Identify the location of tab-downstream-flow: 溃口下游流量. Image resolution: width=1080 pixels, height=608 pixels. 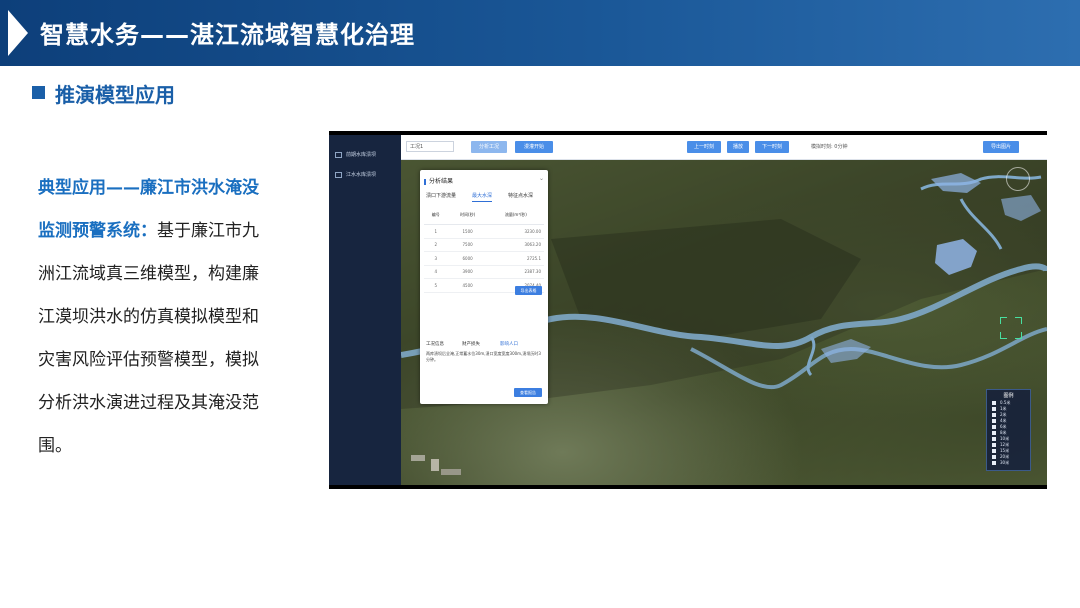
(441, 195).